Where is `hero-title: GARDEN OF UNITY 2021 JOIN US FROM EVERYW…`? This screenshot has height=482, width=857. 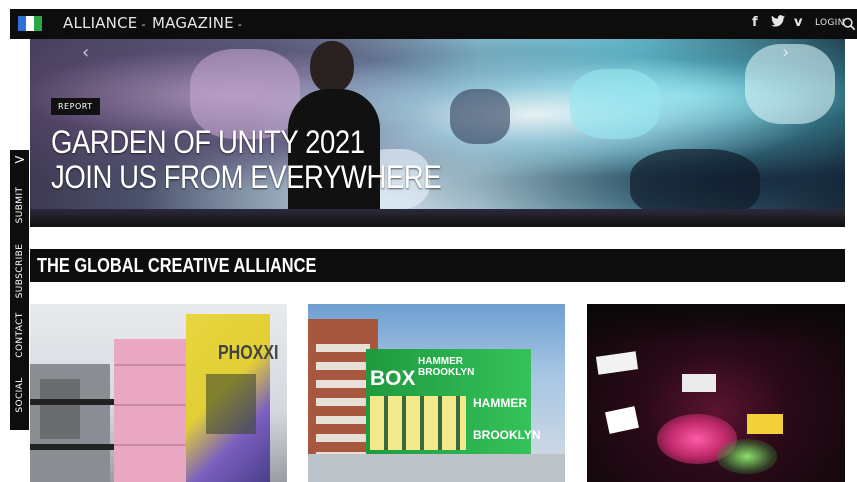 hero-title: GARDEN OF UNITY 2021 JOIN US FROM EVERYW… is located at coordinates (246, 159).